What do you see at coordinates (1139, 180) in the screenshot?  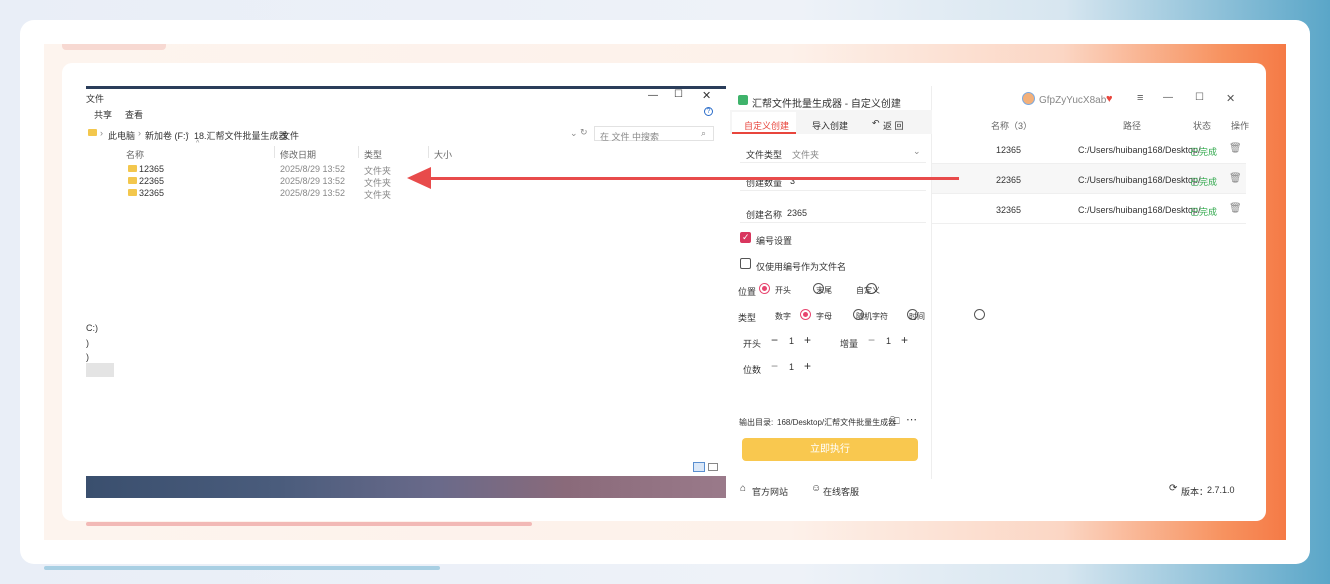 I see `result-path: C:/Users/huibang168/Desktop/` at bounding box center [1139, 180].